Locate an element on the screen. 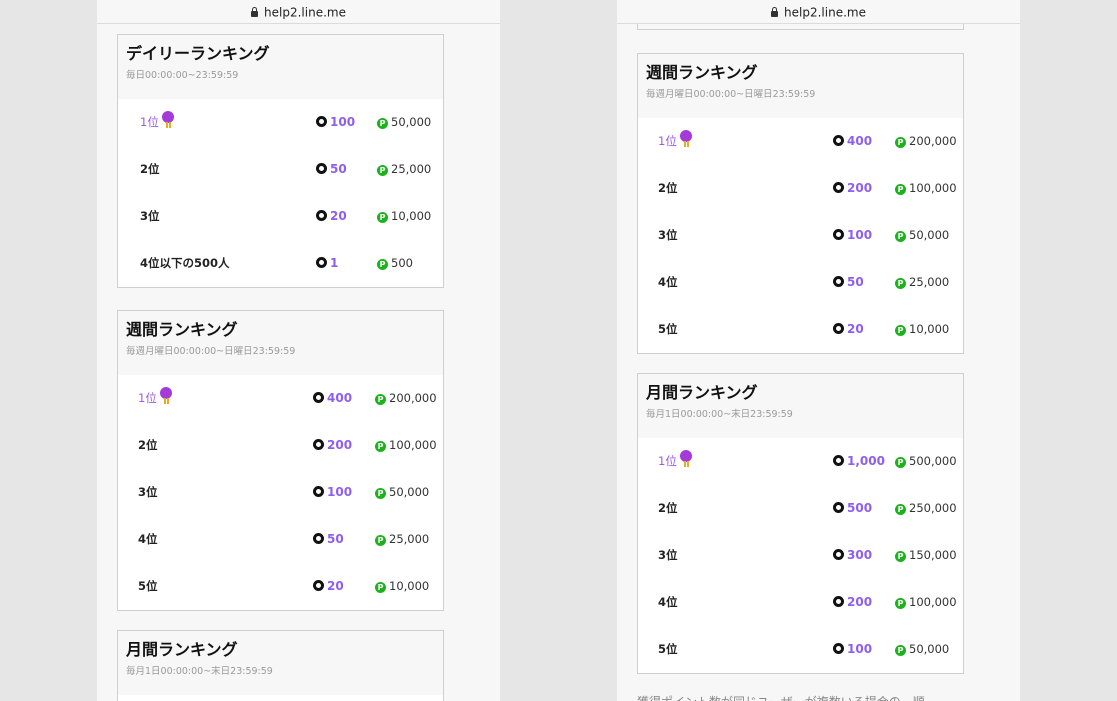  ranking-row: 2位 50 P 25,000 is located at coordinates (280, 169).